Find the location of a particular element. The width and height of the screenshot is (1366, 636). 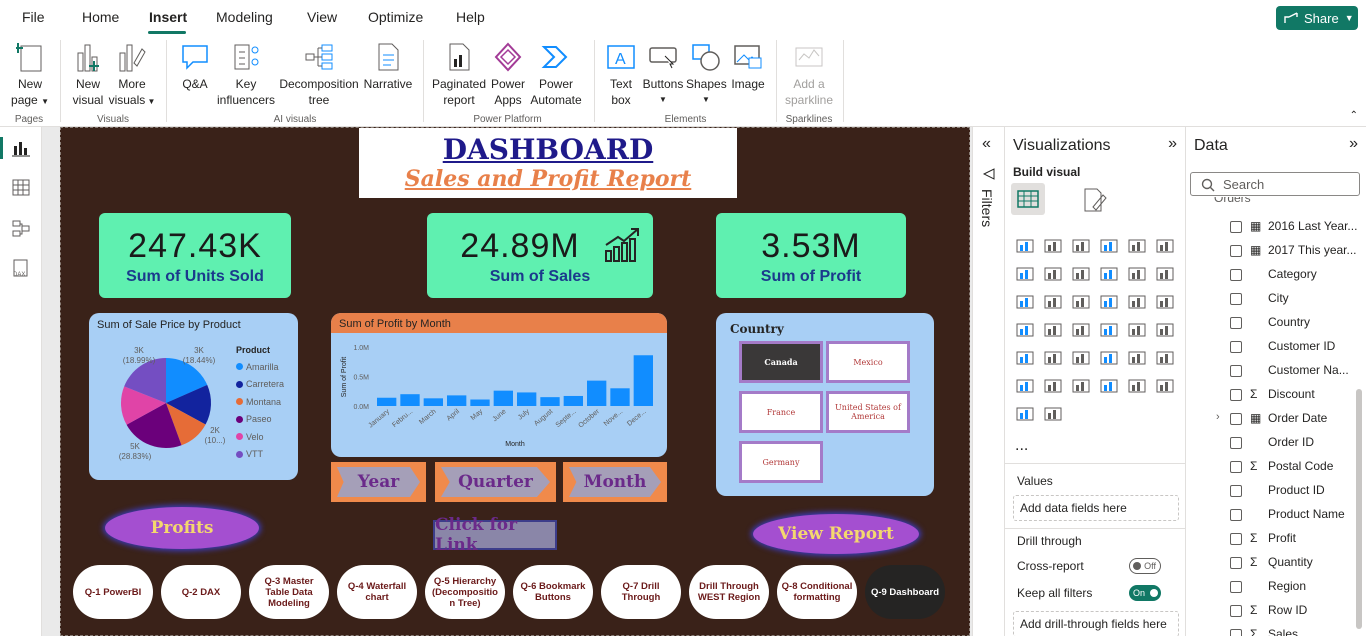

menu-view: View is located at coordinates (322, 17).